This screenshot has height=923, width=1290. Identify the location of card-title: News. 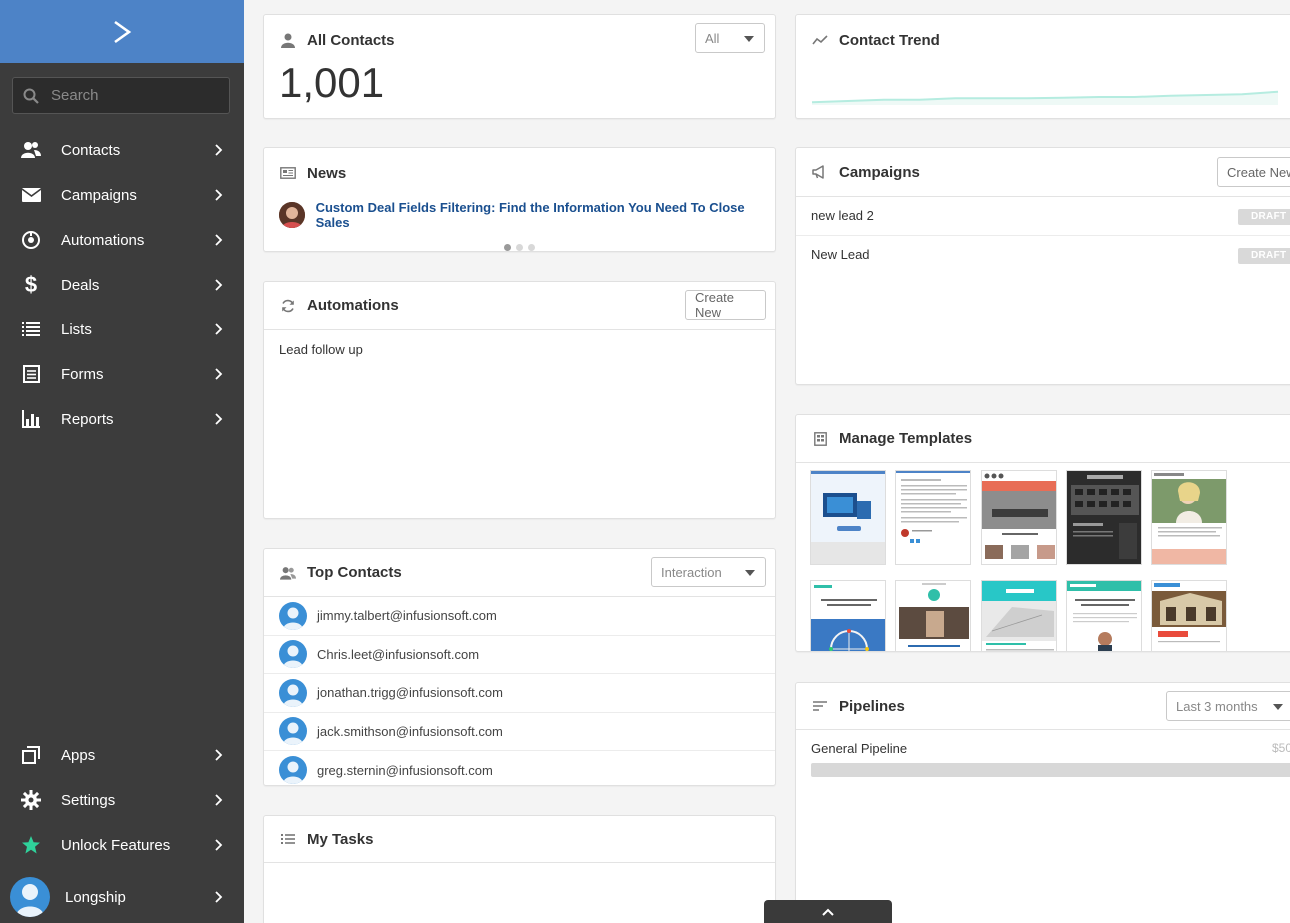
(327, 173).